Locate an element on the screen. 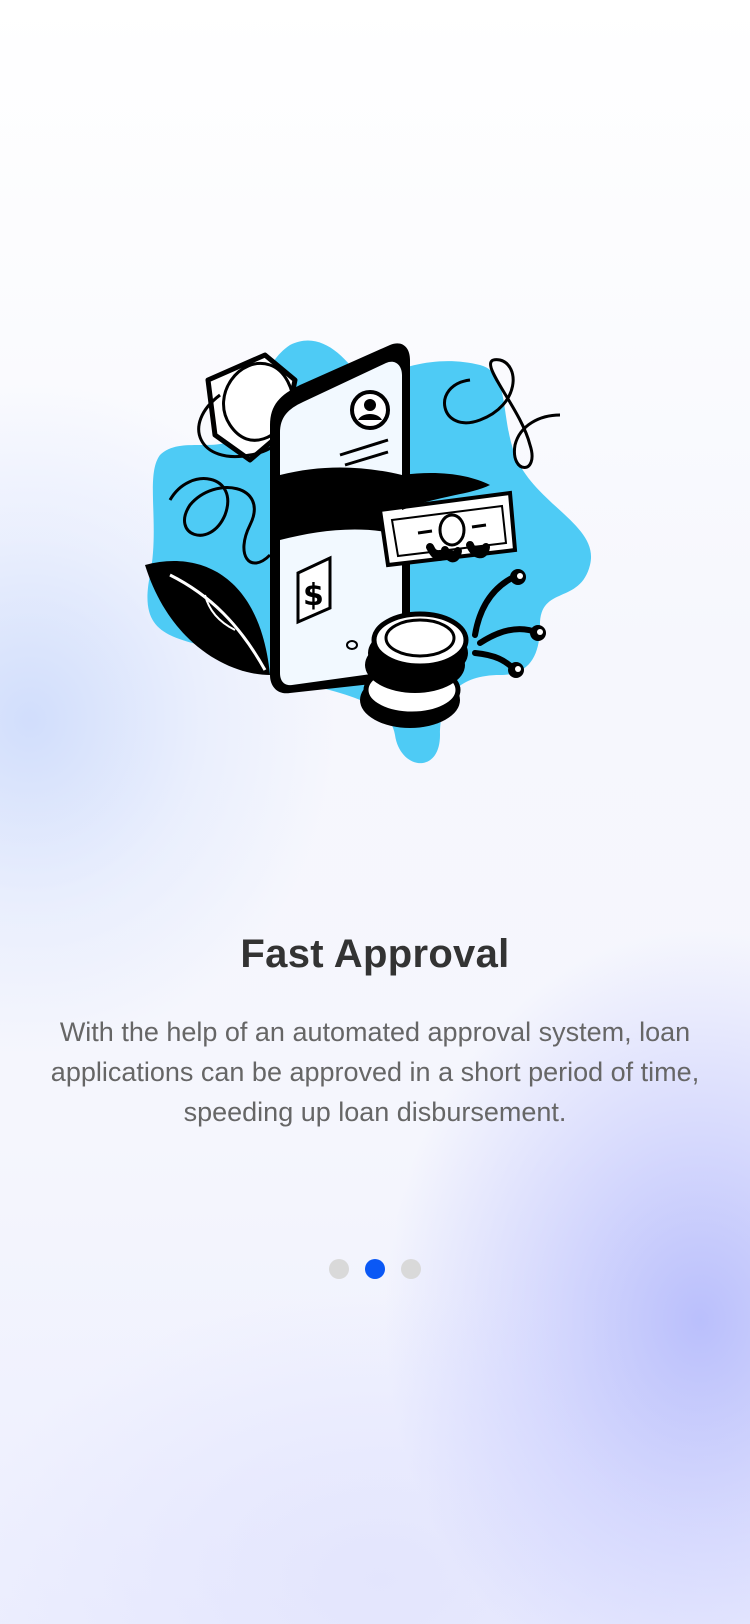 Image resolution: width=750 pixels, height=1624 pixels. page-indicator is located at coordinates (375, 1269).